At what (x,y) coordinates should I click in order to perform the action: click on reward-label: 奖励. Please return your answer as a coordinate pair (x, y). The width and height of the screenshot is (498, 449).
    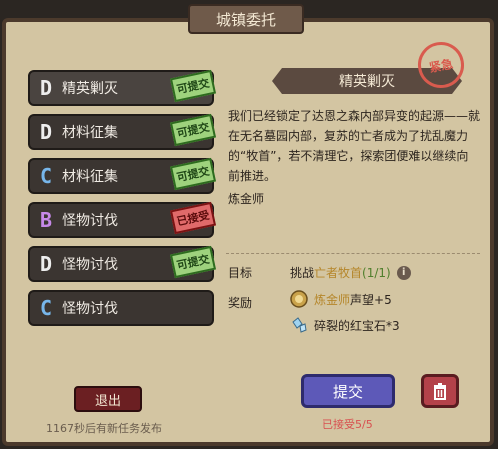
    Looking at the image, I should click on (240, 303).